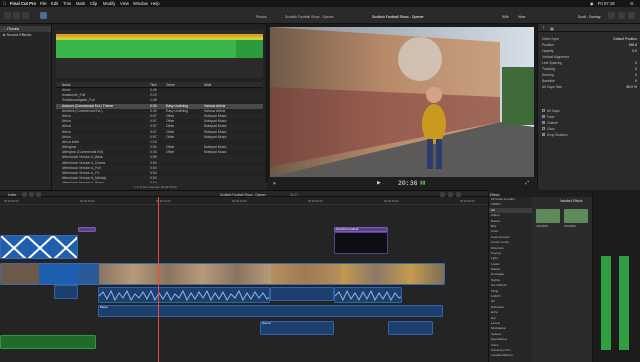 This screenshot has height=362, width=640. What do you see at coordinates (467, 201) in the screenshot?
I see `ruler-tick-label: 00:00:30:00` at bounding box center [467, 201].